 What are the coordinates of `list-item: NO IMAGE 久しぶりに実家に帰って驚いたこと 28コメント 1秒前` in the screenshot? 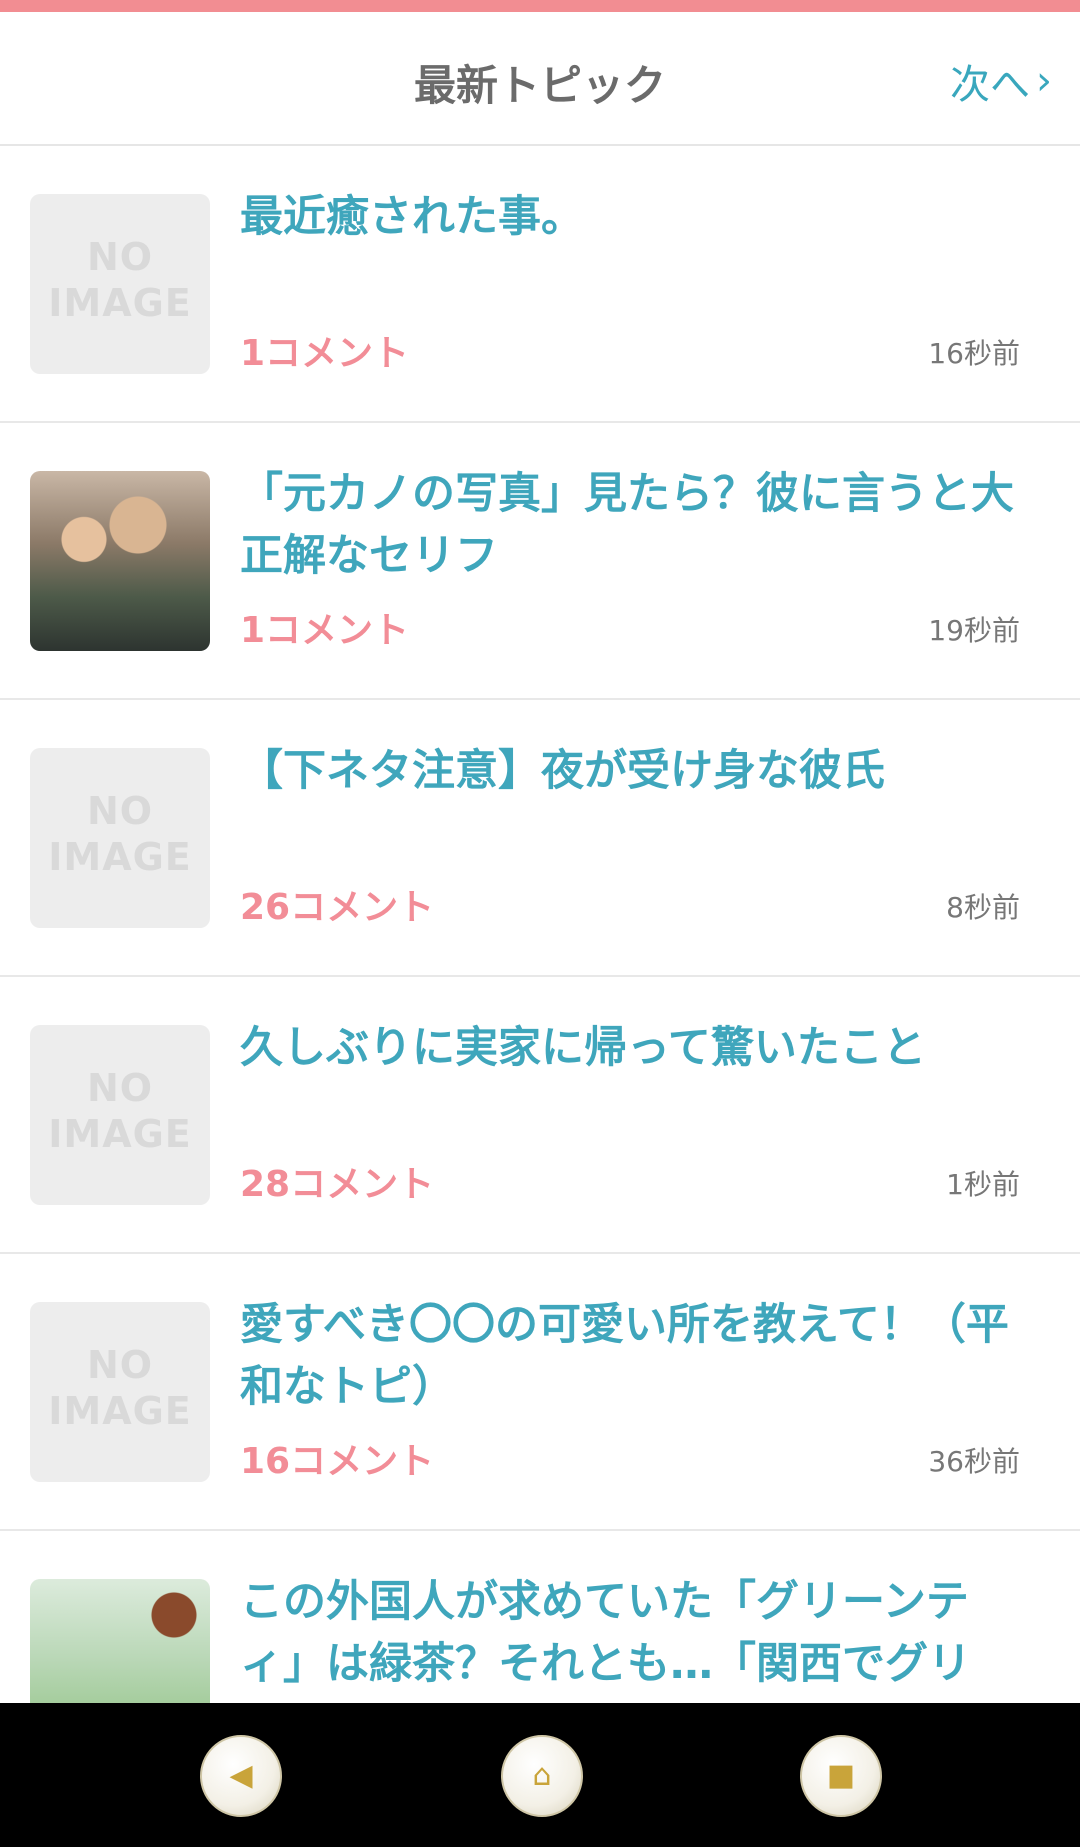 It's located at (540, 1115).